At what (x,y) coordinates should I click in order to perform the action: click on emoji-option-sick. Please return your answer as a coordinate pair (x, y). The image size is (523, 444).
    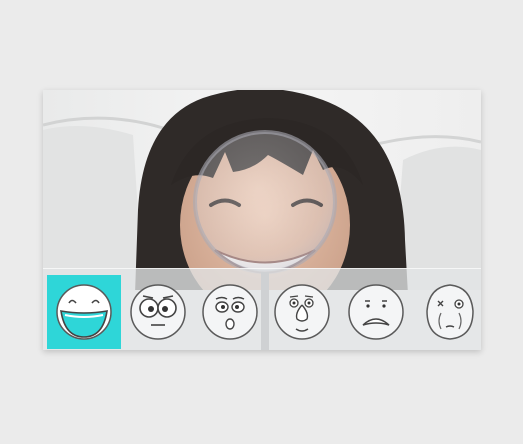
    Looking at the image, I should click on (447, 312).